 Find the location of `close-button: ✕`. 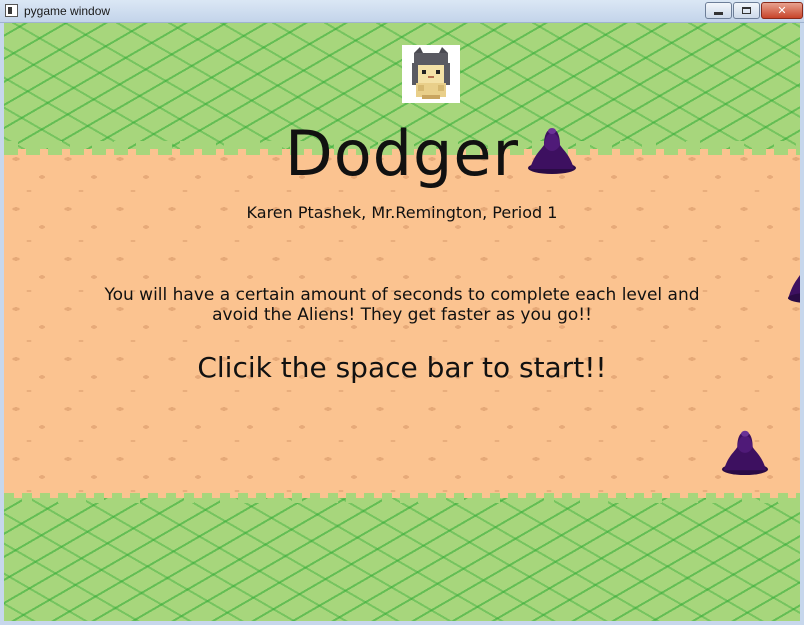

close-button: ✕ is located at coordinates (782, 10).